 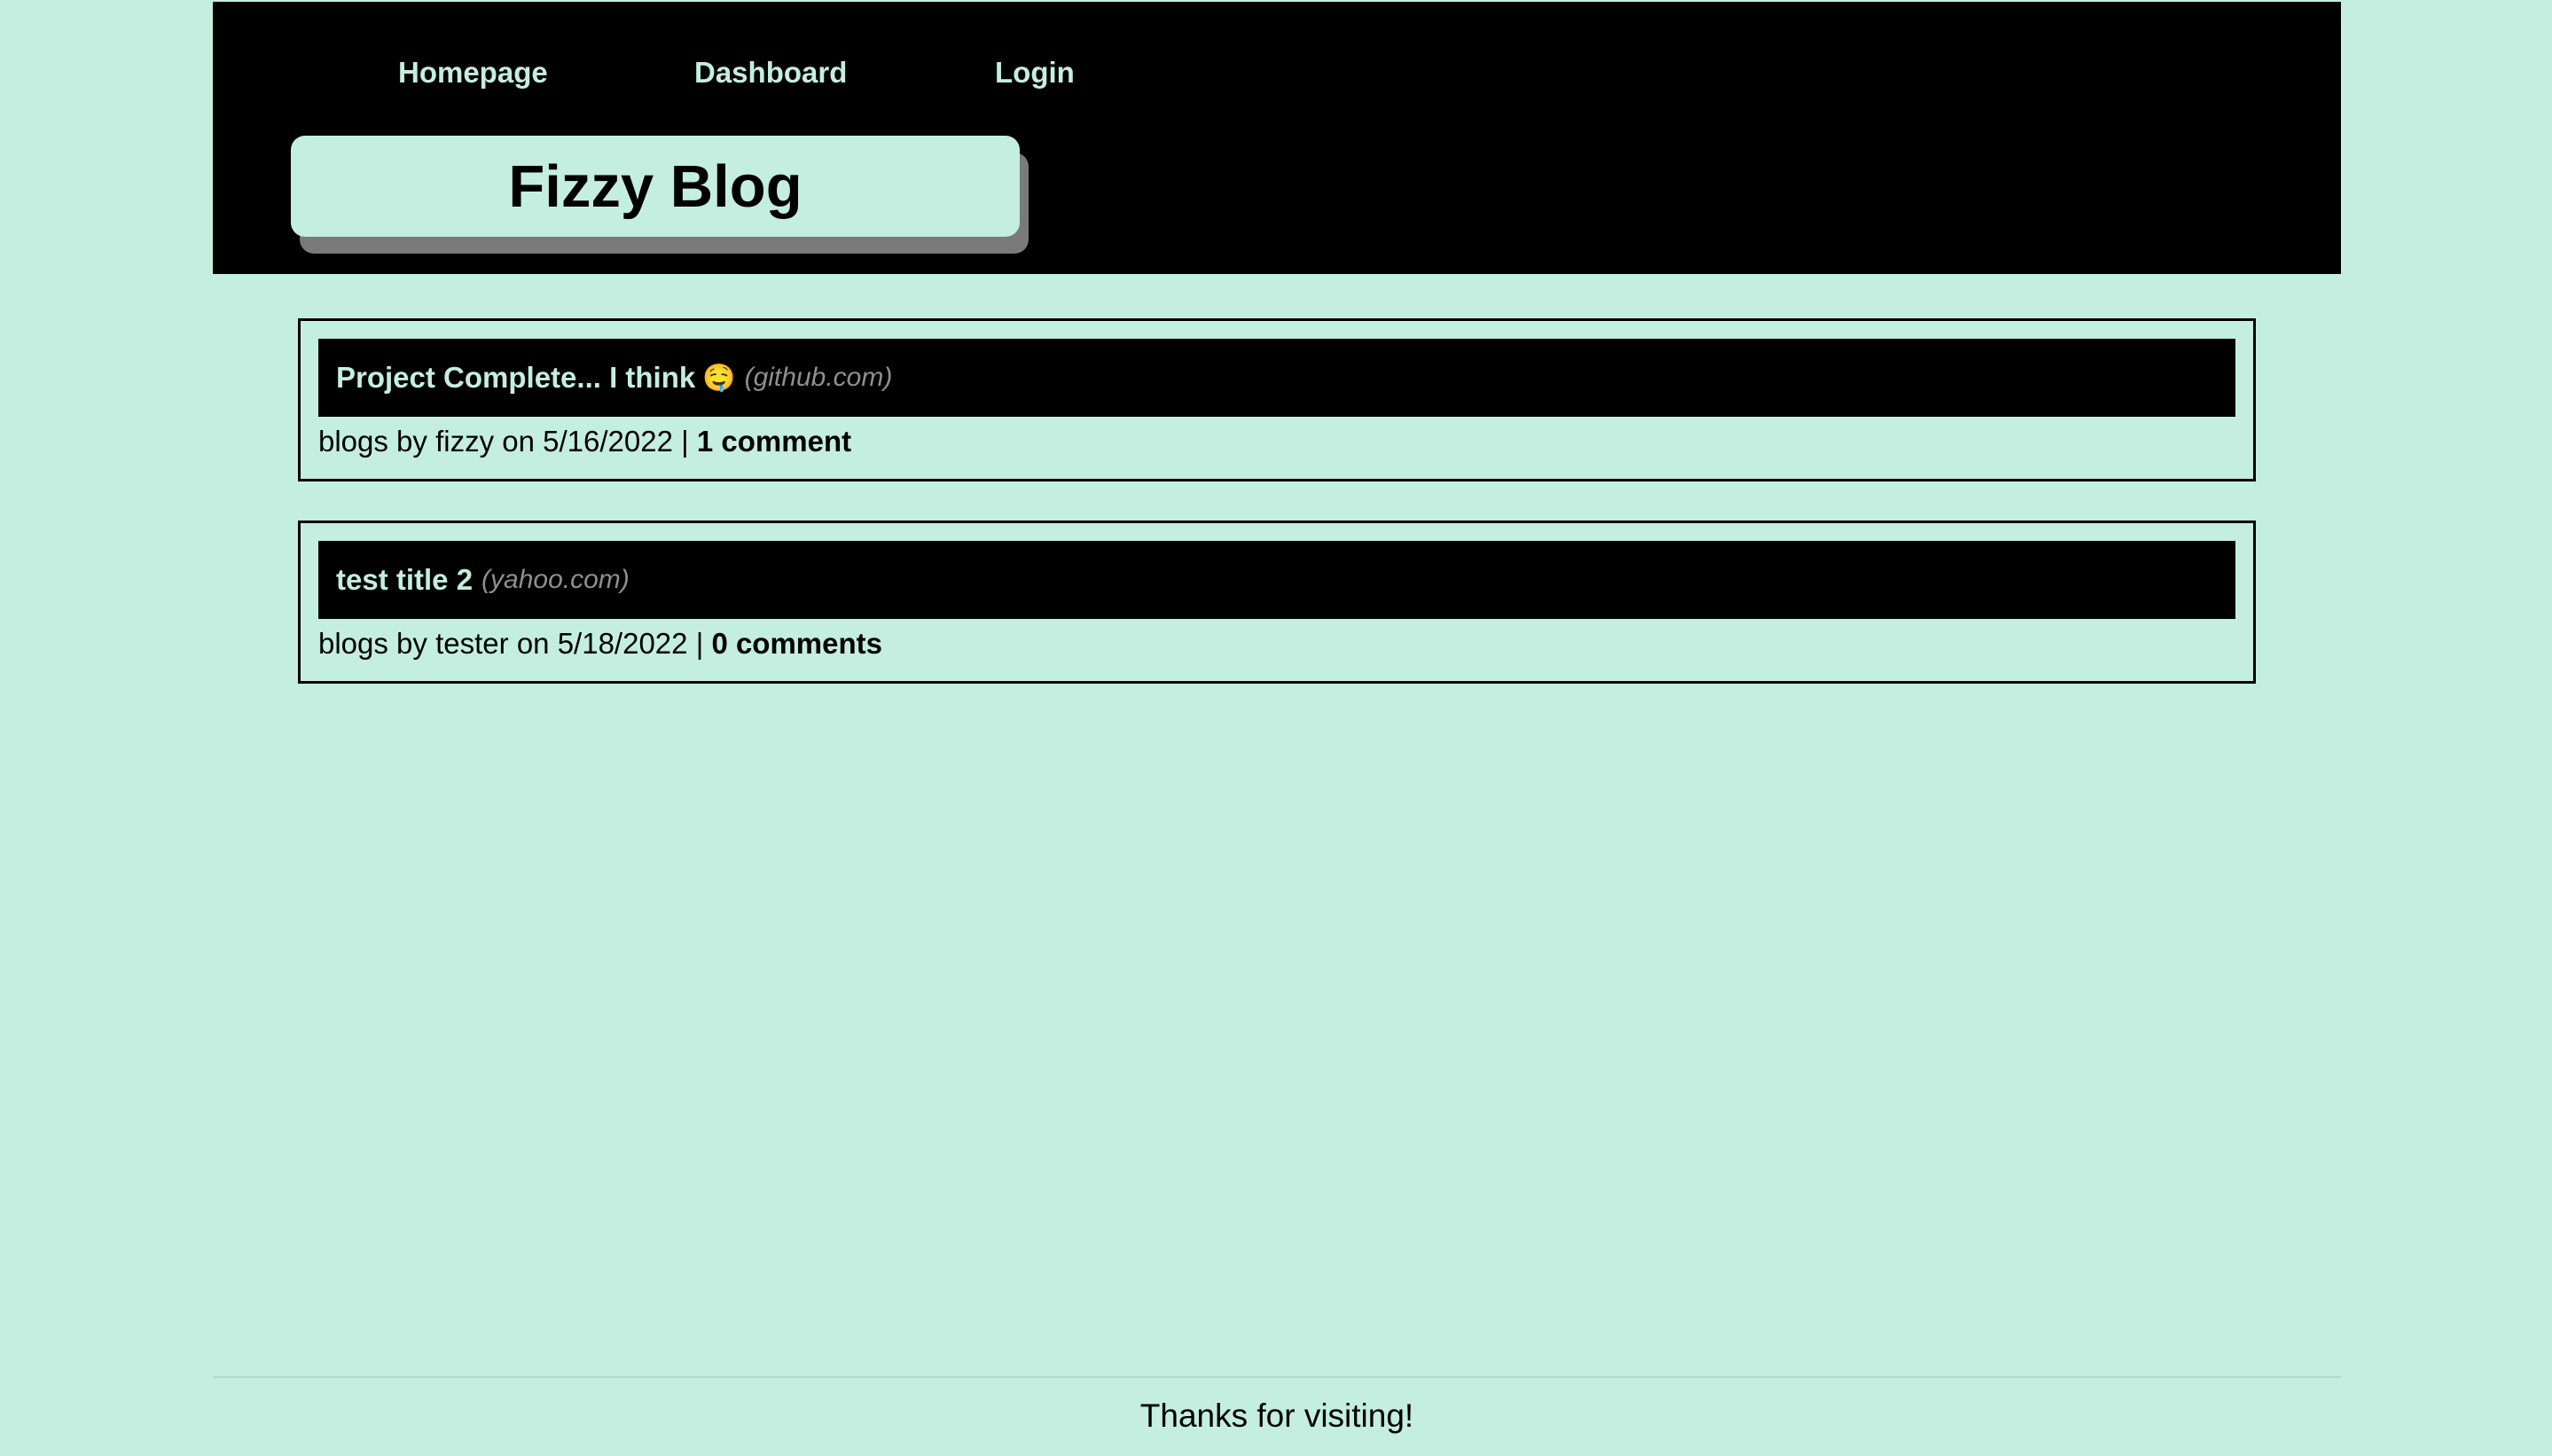 I want to click on site-title: Fizzy Blog, so click(x=655, y=186).